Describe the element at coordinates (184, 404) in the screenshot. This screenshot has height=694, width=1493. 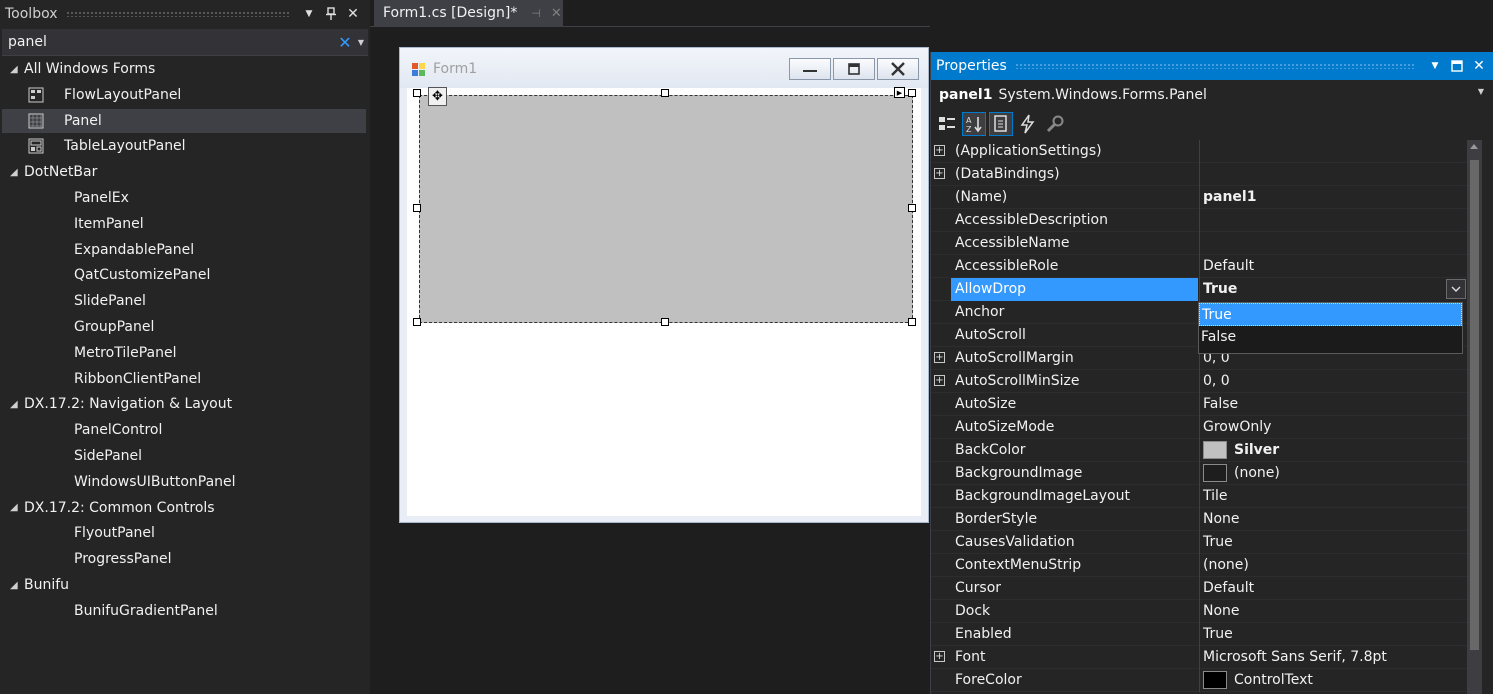
I see `toolbox-category: ◢ DX.17.2: Navigation & Layout` at that location.